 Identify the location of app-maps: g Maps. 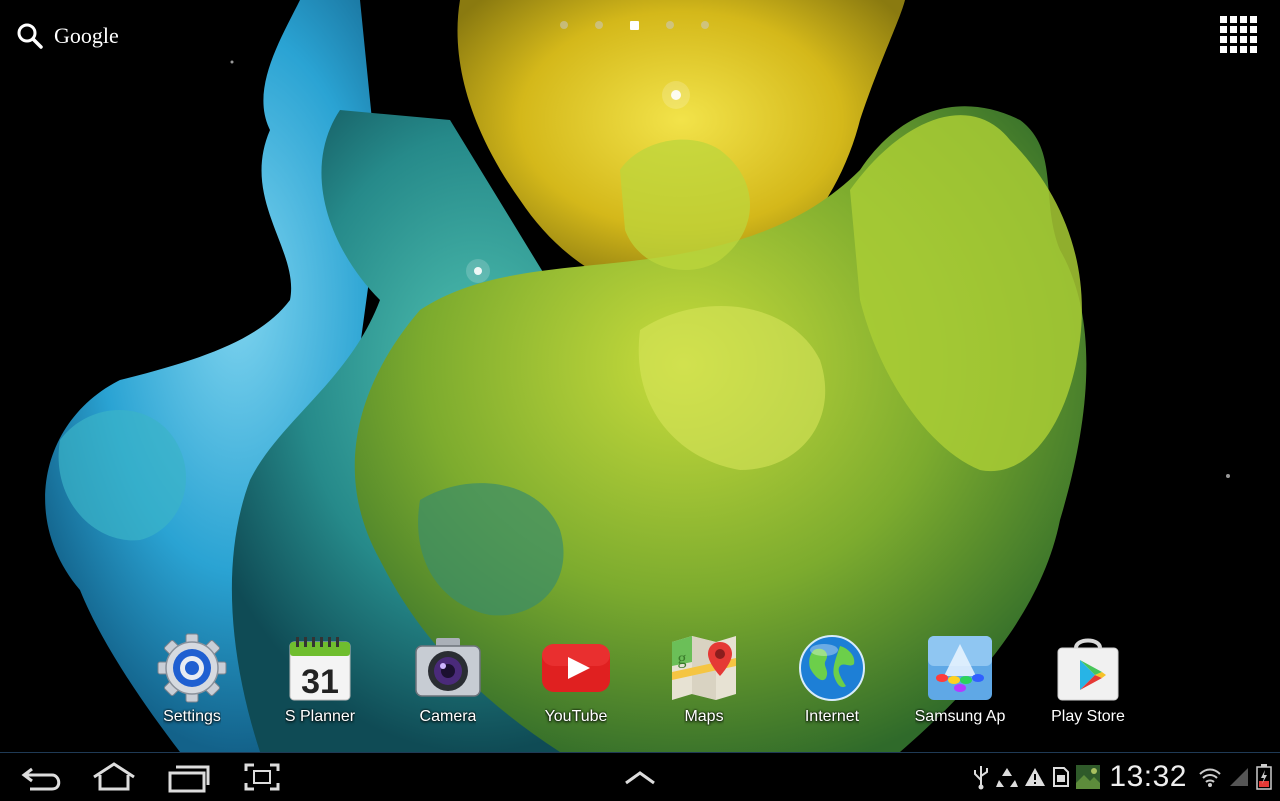
(704, 687).